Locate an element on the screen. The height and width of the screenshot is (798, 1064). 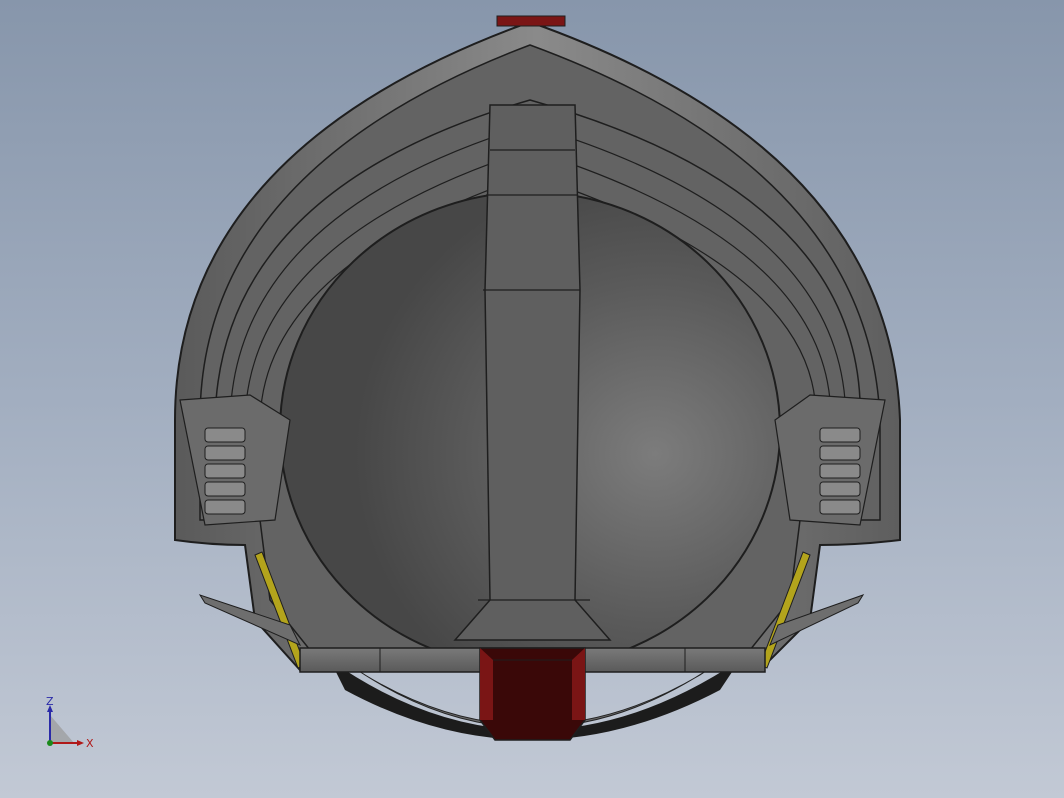
bottom-red-tab is located at coordinates (532, 694).